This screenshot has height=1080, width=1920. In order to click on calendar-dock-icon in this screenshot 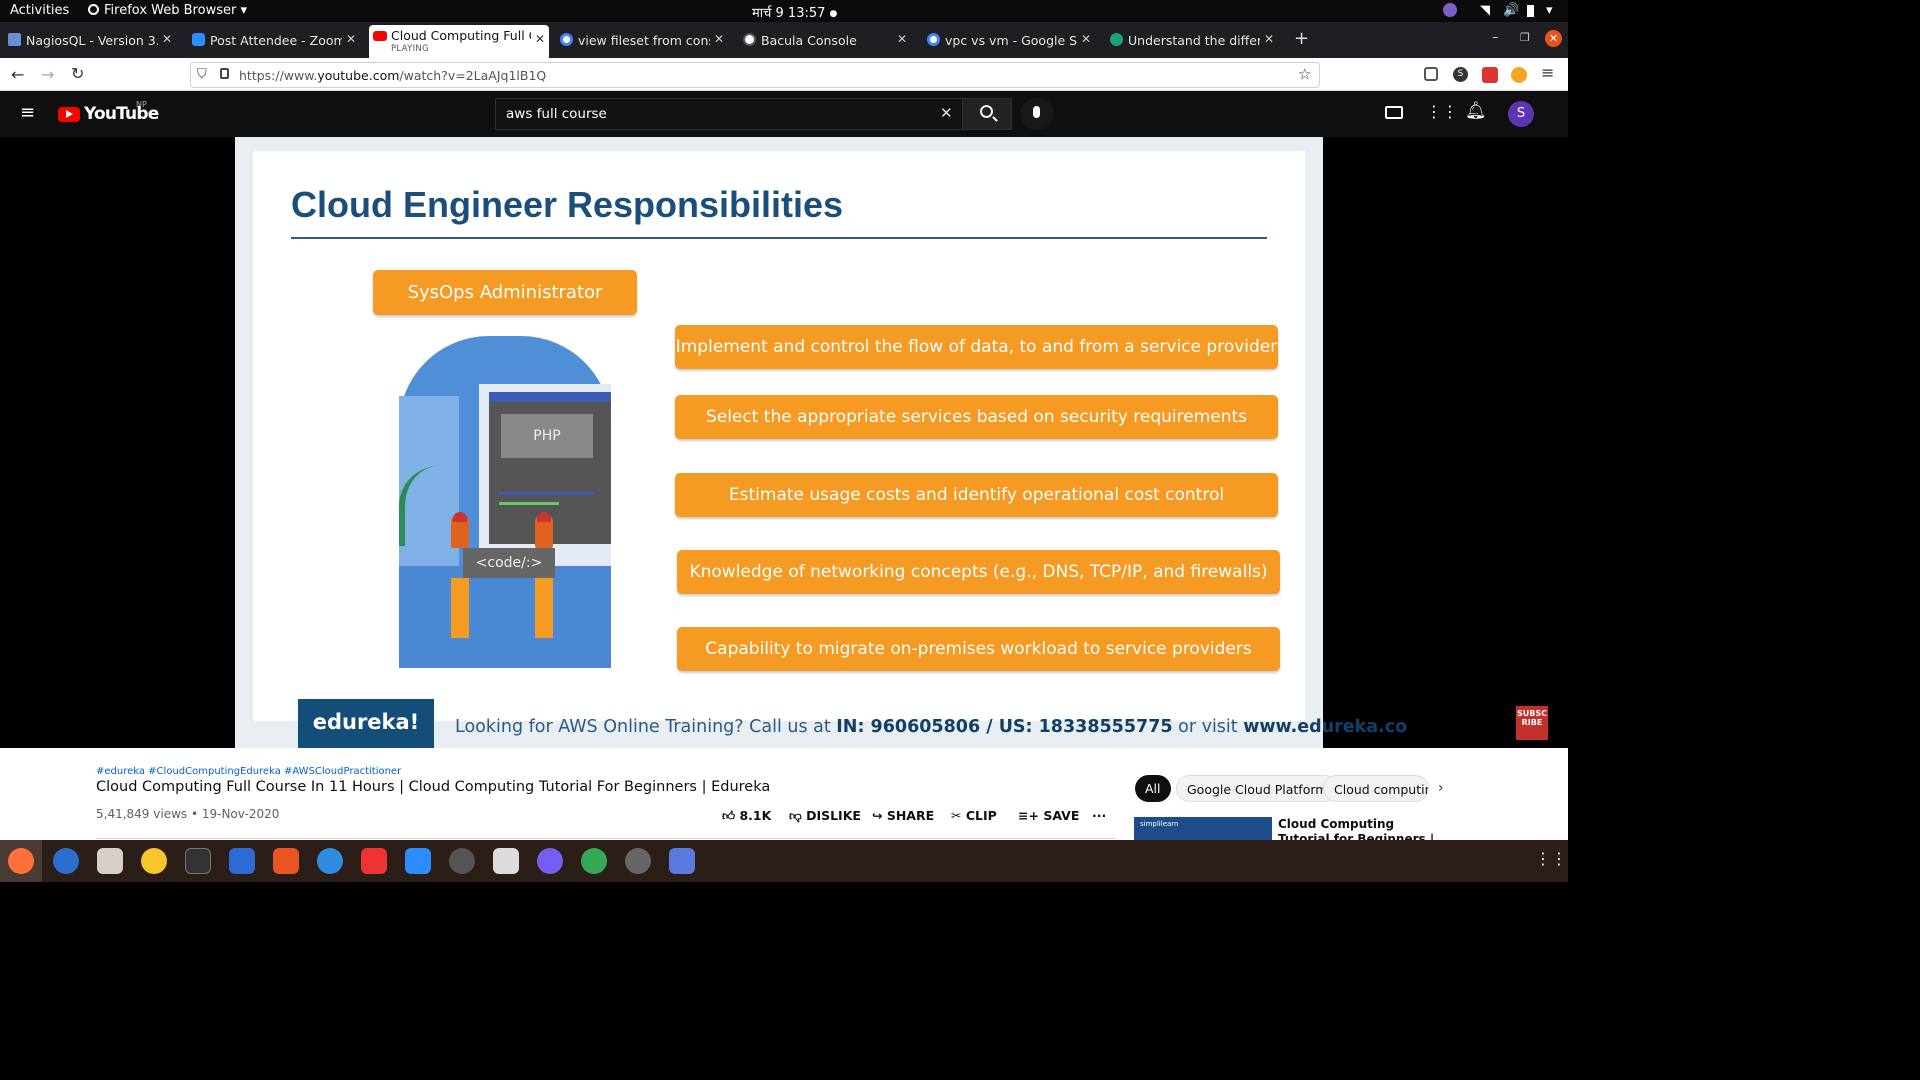, I will do `click(506, 861)`.